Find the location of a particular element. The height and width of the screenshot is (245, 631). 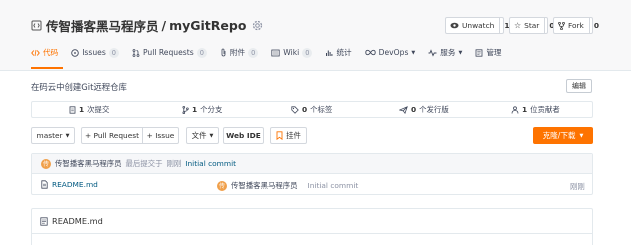

latest-commit-header: 传 传智播客黑马程序员 最后提交于 刚刚 Initial commit is located at coordinates (312, 164).